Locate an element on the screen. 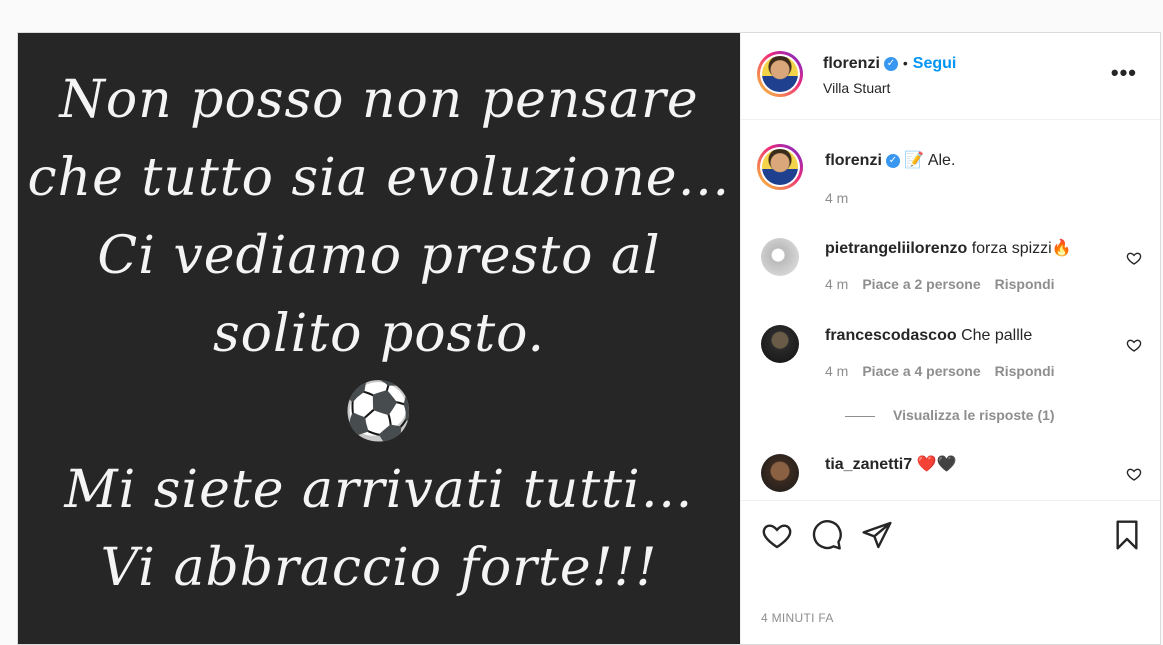 The width and height of the screenshot is (1163, 645). caption-time: 4 m is located at coordinates (837, 198).